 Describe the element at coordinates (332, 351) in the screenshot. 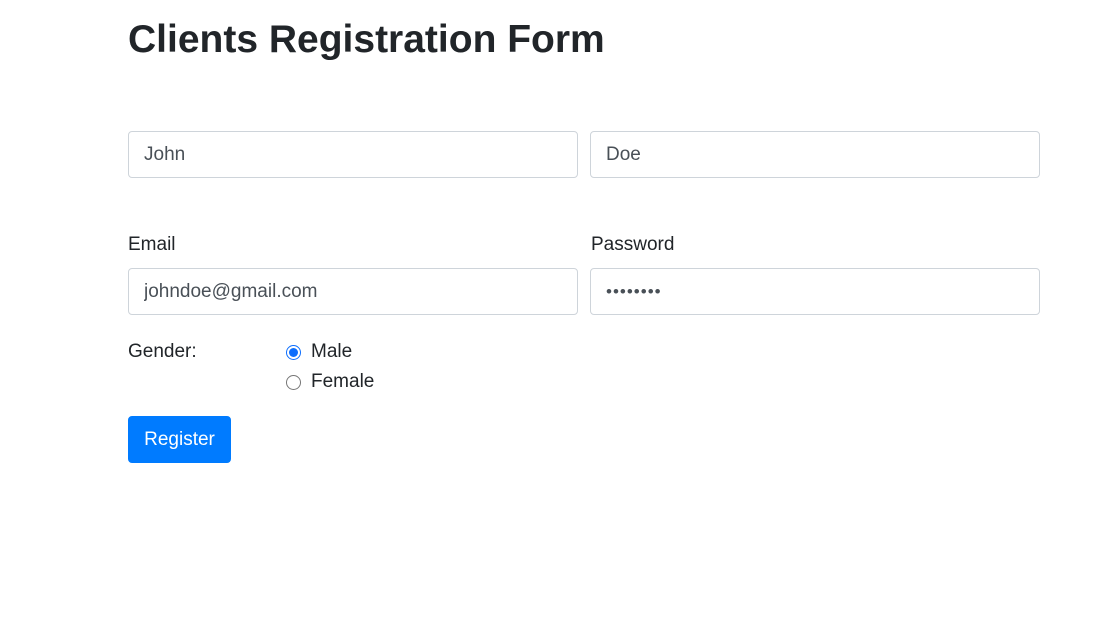

I see `male-radio-label: Male` at that location.